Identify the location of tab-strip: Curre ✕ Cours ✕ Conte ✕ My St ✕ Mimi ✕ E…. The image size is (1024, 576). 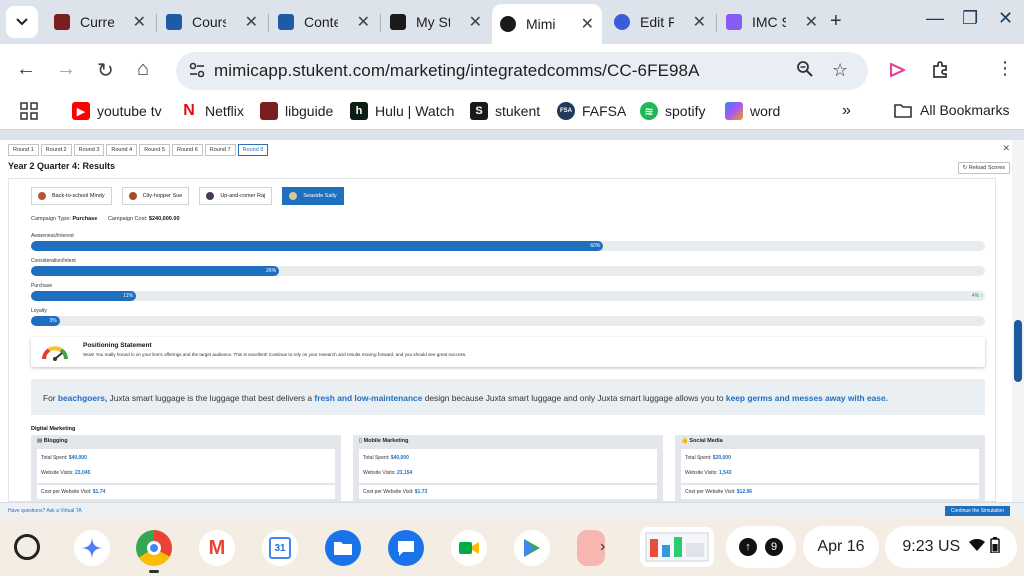
(512, 22).